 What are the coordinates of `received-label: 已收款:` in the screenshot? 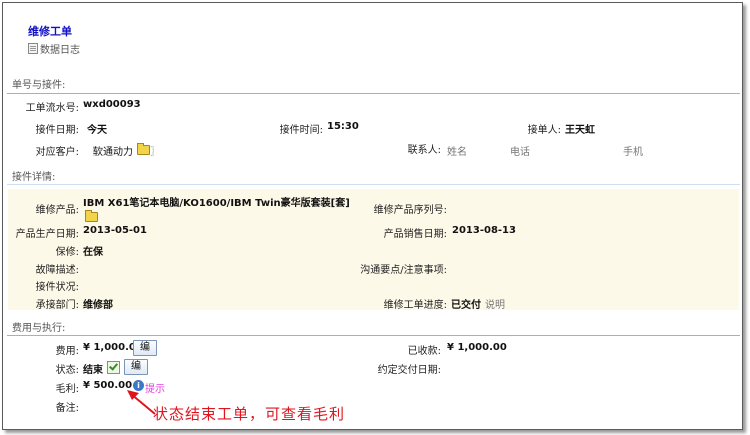 It's located at (424, 351).